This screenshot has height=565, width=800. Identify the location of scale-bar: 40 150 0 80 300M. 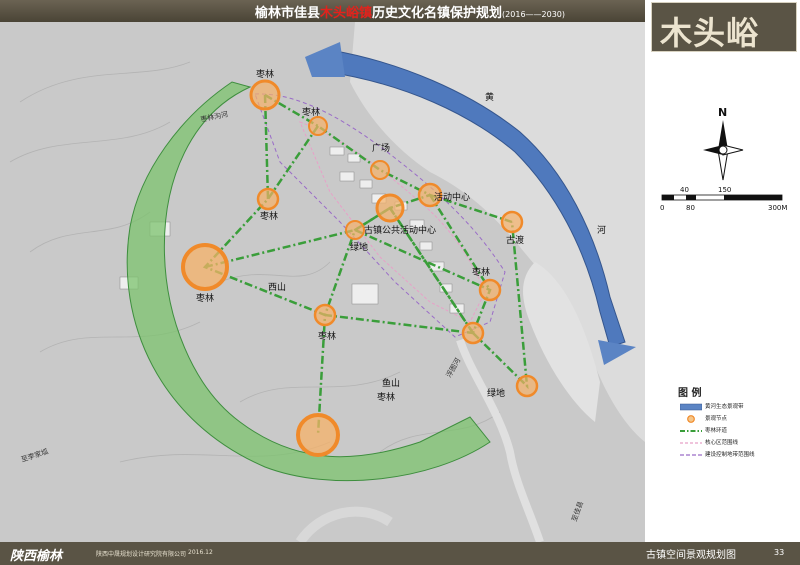
(723, 199).